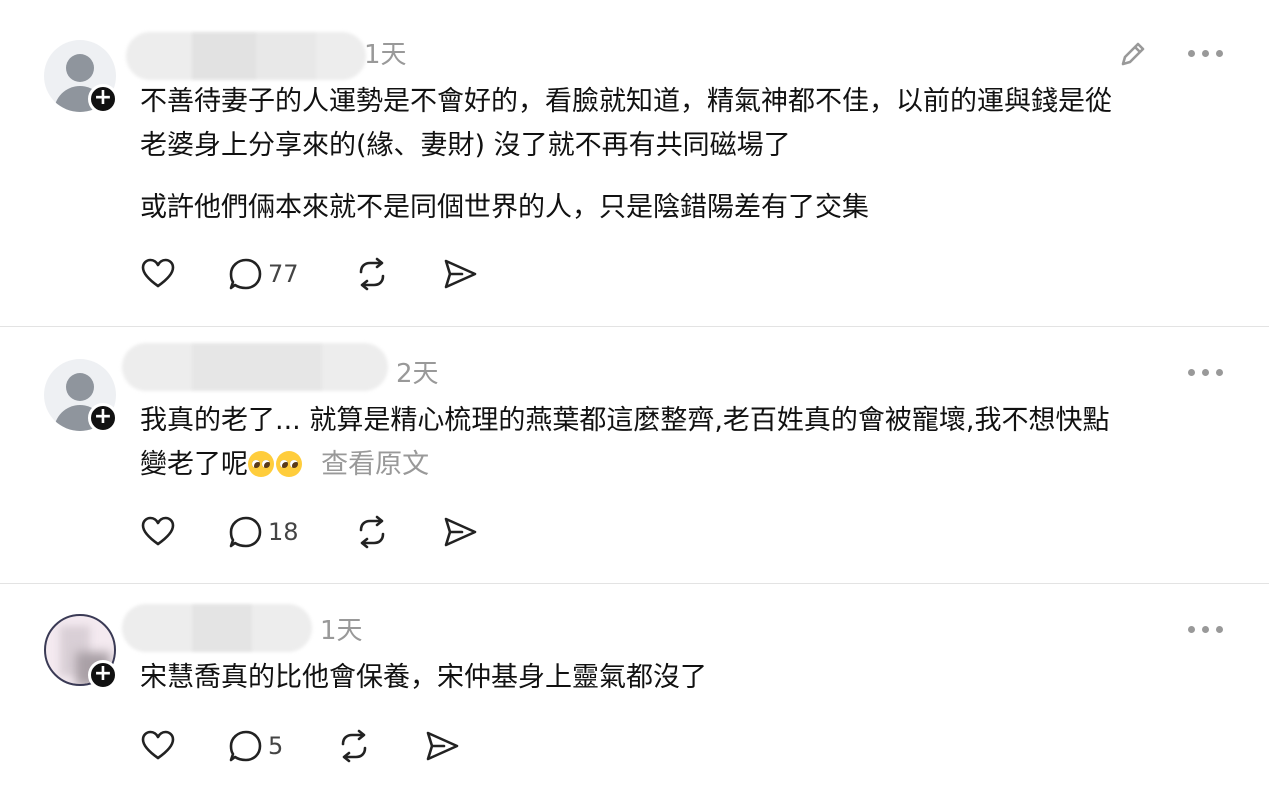 This screenshot has height=800, width=1269. I want to click on reply-button: 18, so click(263, 532).